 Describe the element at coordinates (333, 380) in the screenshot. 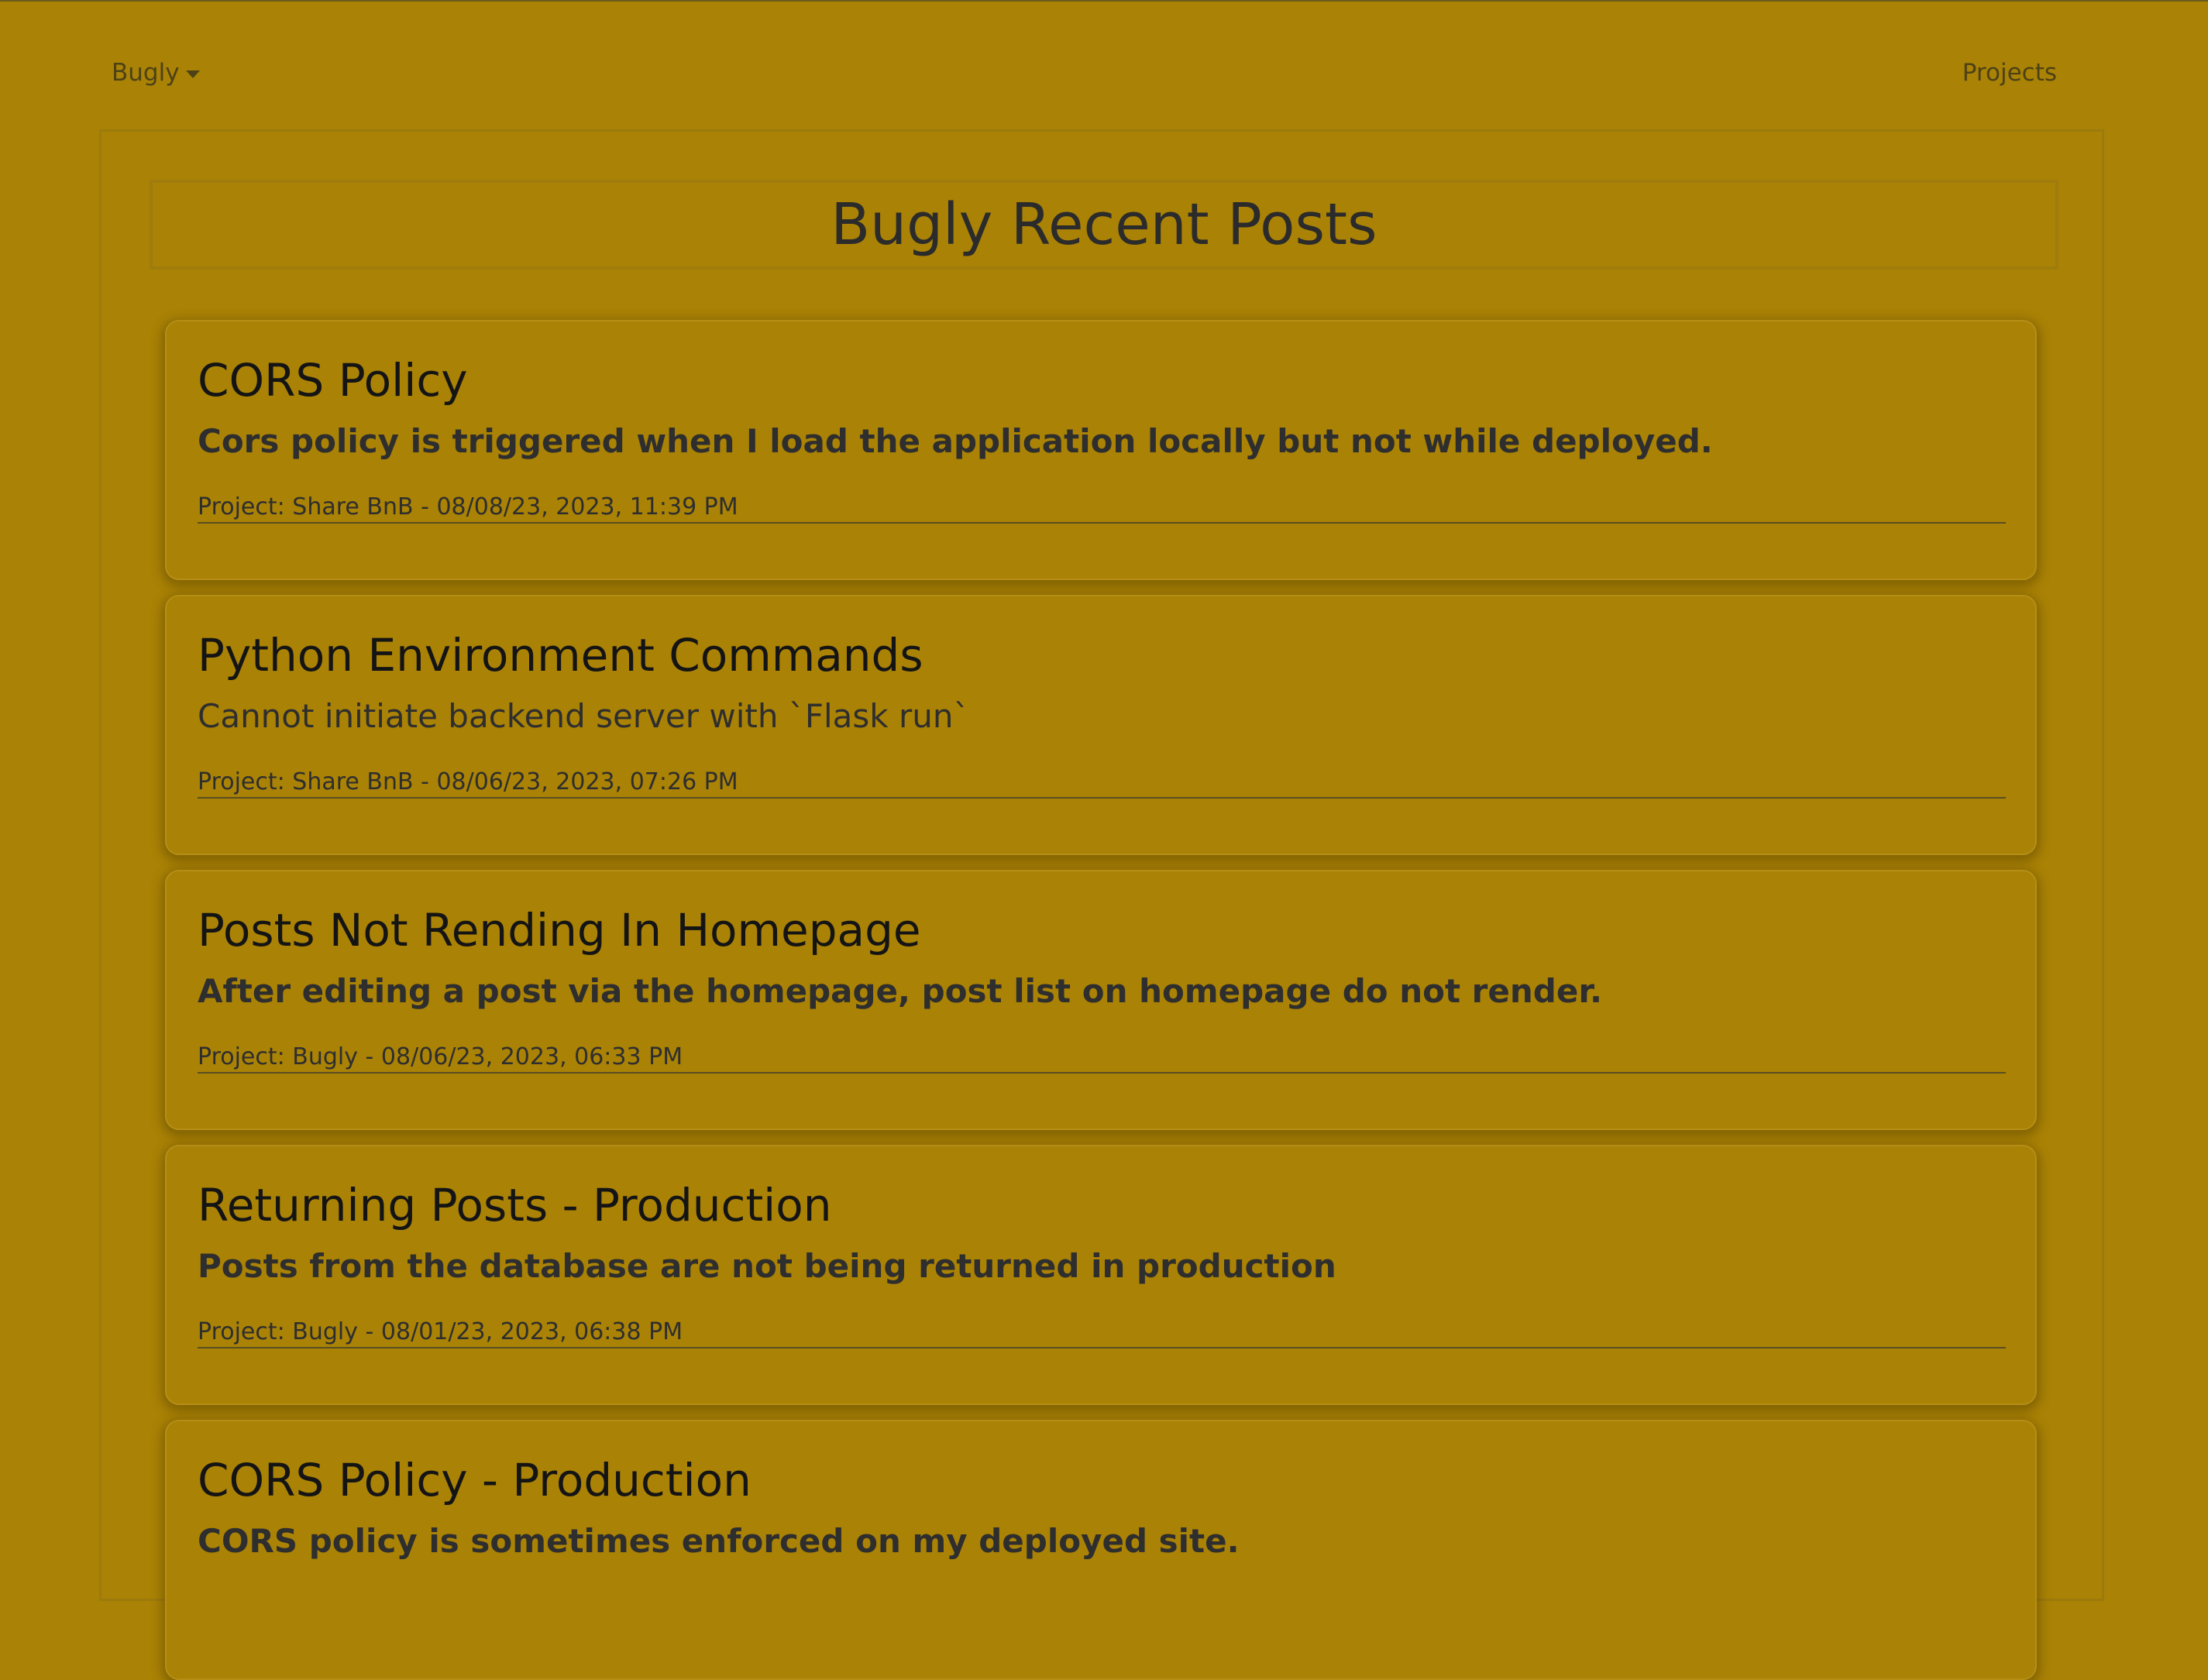

I see `post-title: CORS Policy` at that location.